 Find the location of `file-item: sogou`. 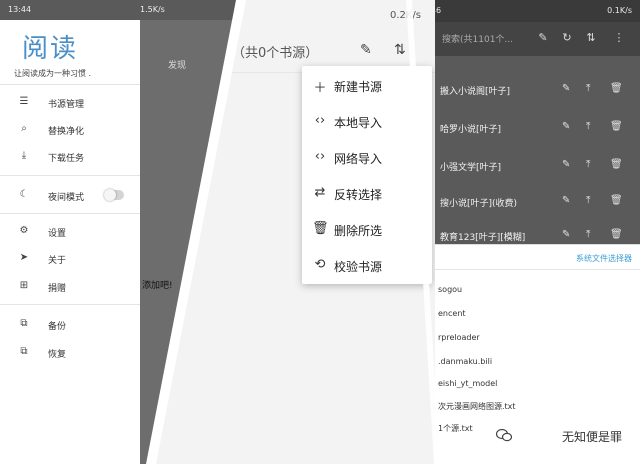

file-item: sogou is located at coordinates (450, 289).